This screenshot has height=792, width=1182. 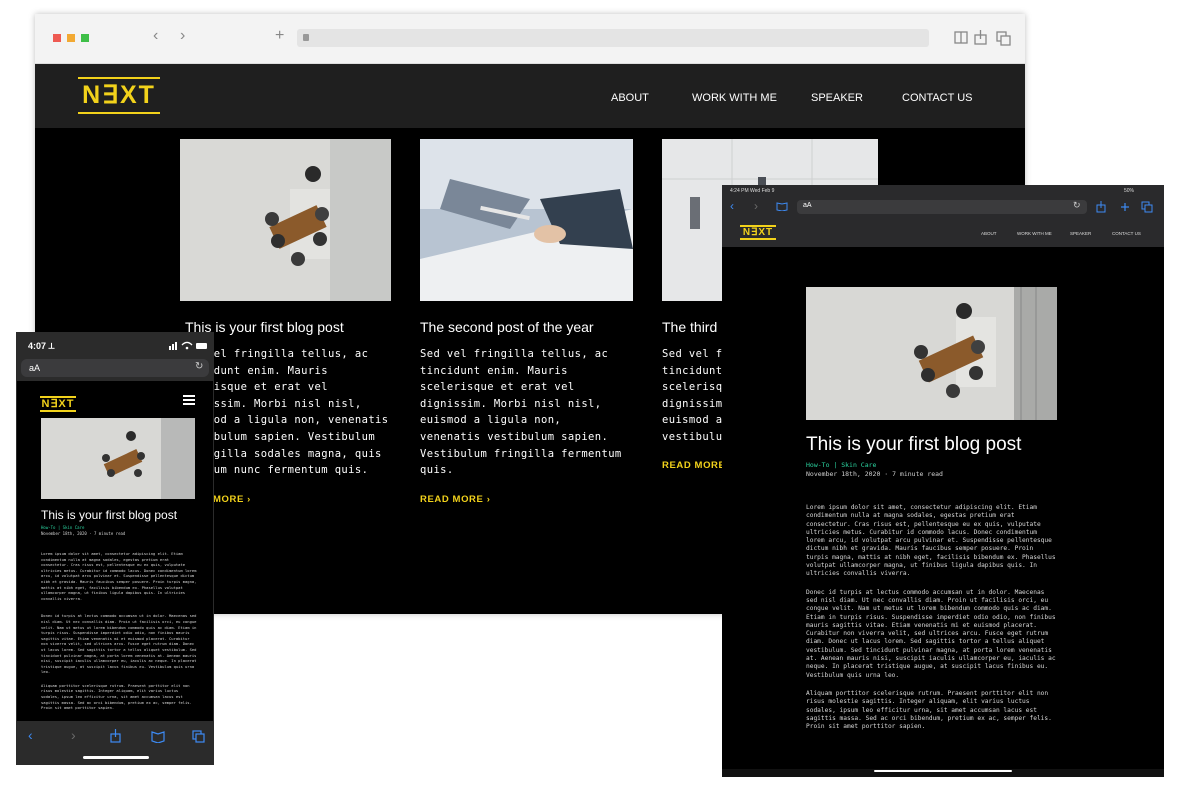 I want to click on browser-toolbar: ‹ › +, so click(x=530, y=39).